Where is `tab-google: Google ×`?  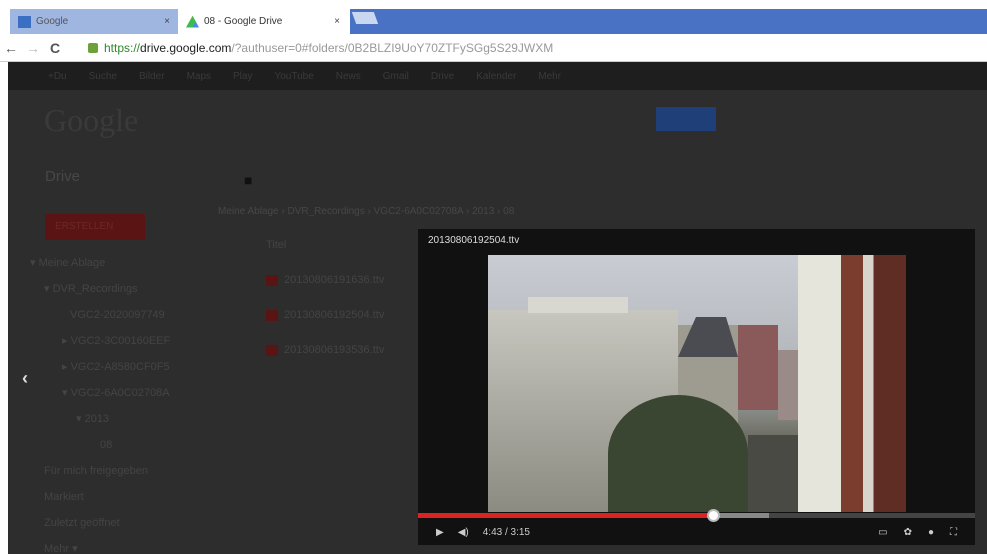
tab-google: Google × is located at coordinates (95, 21).